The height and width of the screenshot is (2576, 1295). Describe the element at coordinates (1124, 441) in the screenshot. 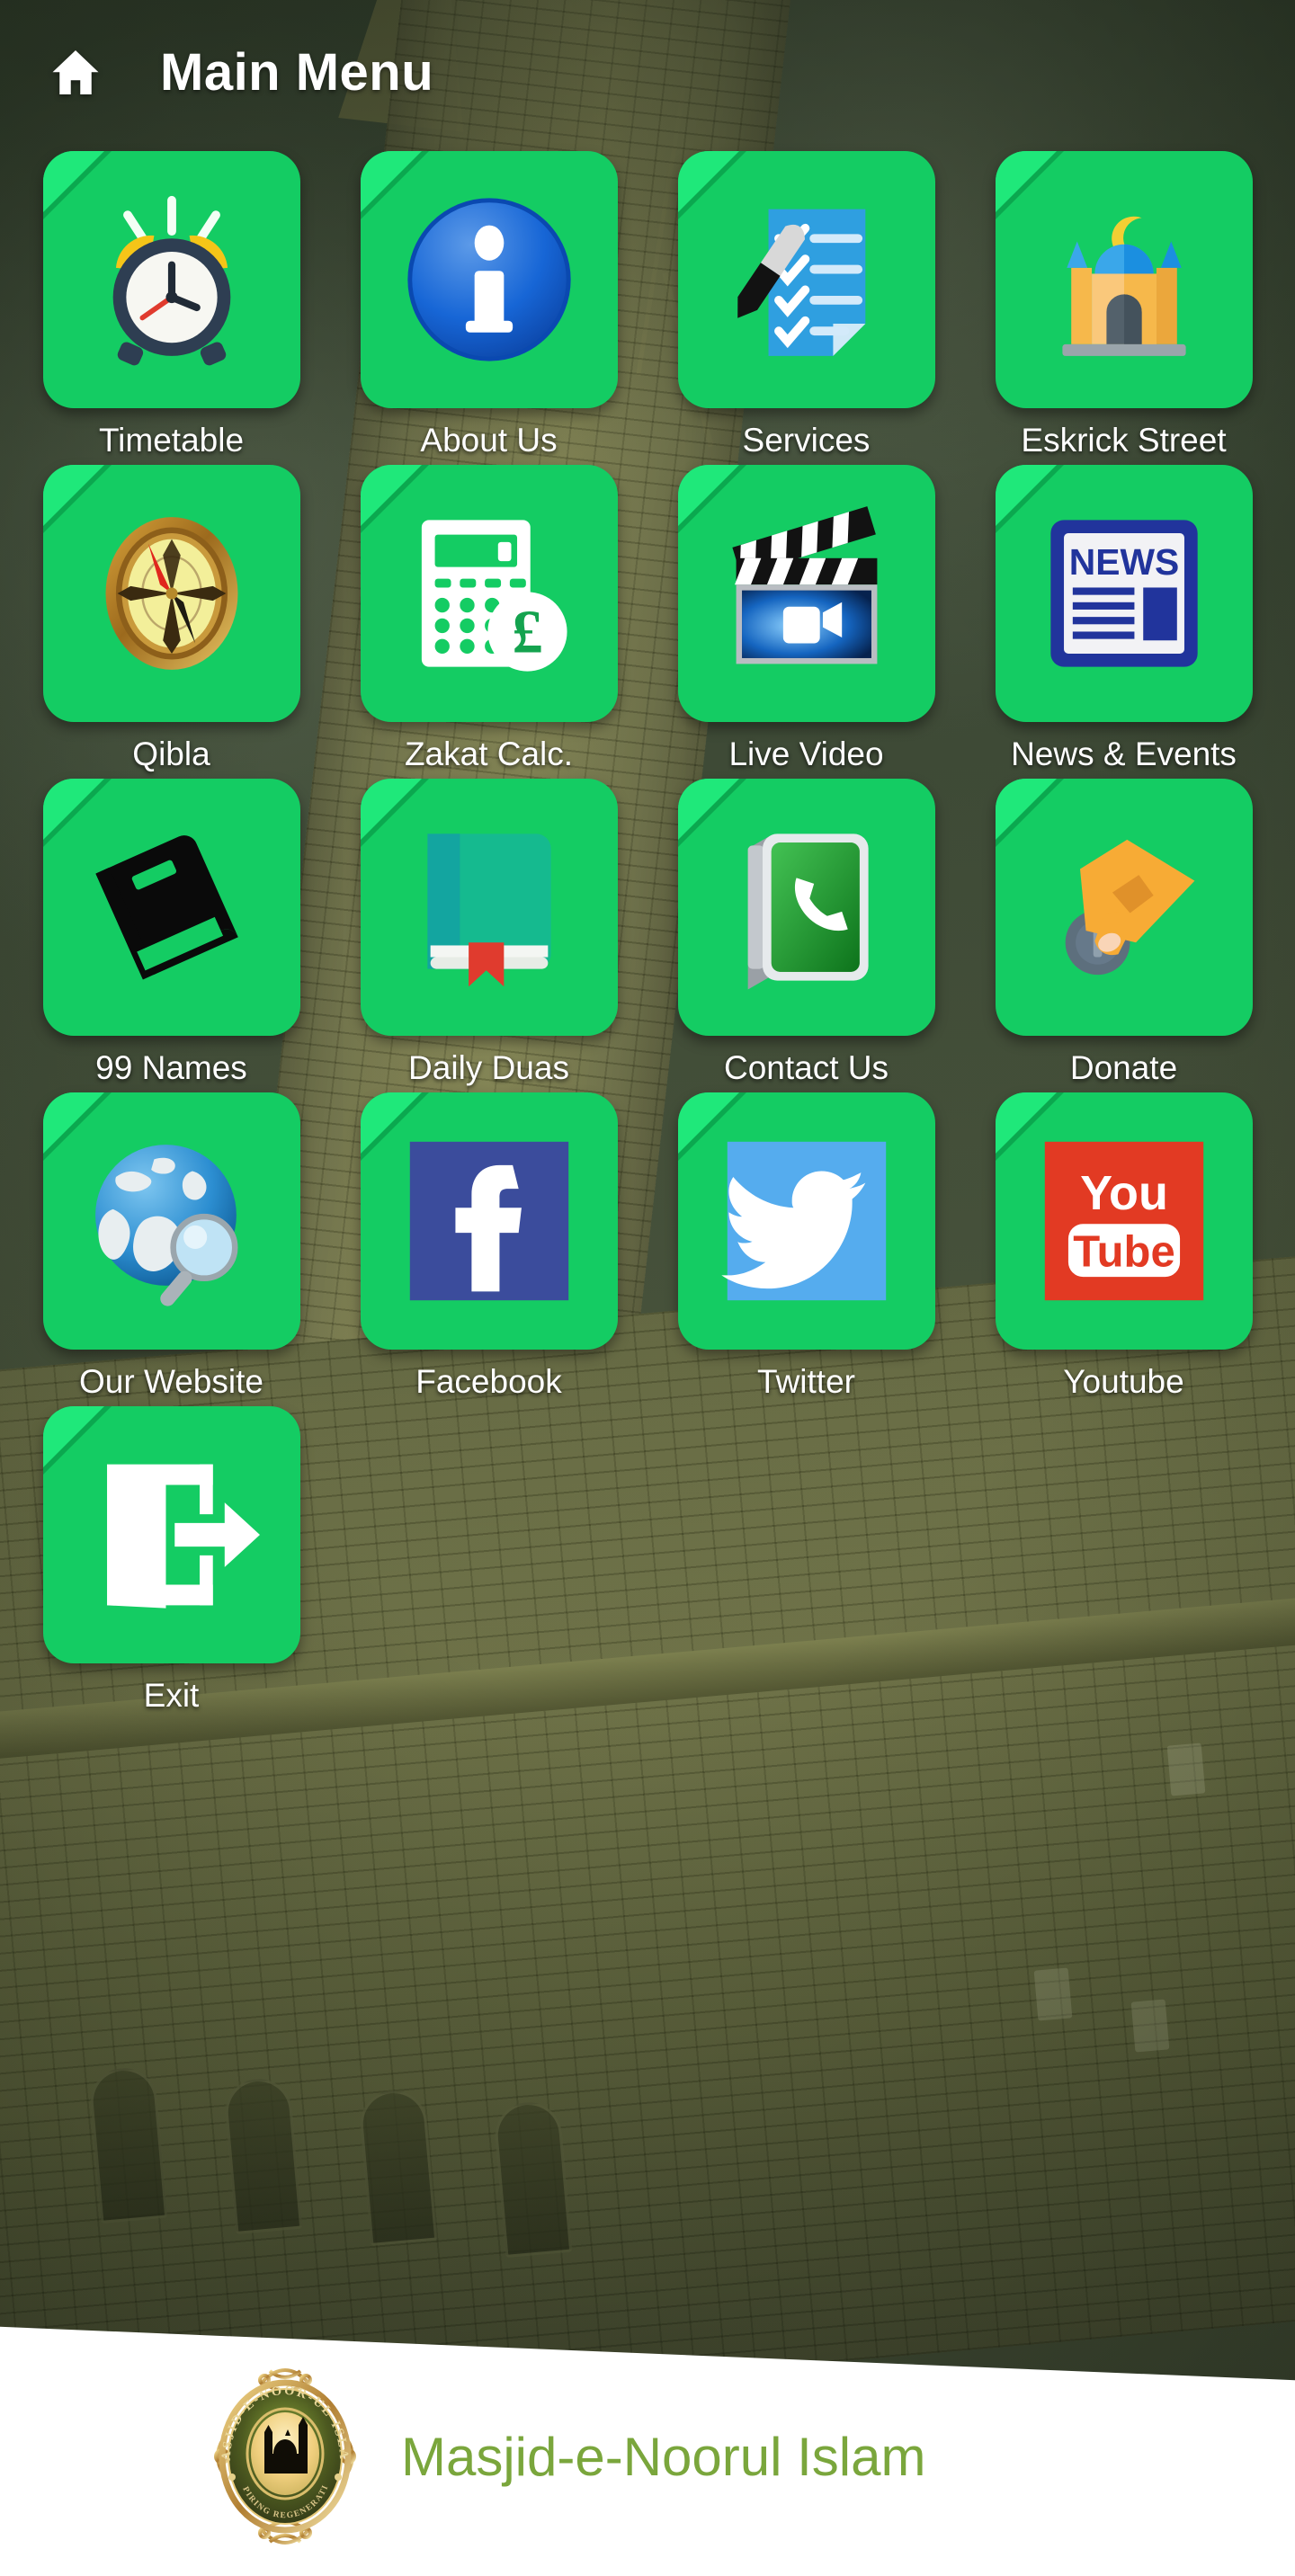

I see `menu-item-label: Eskrick Street` at that location.